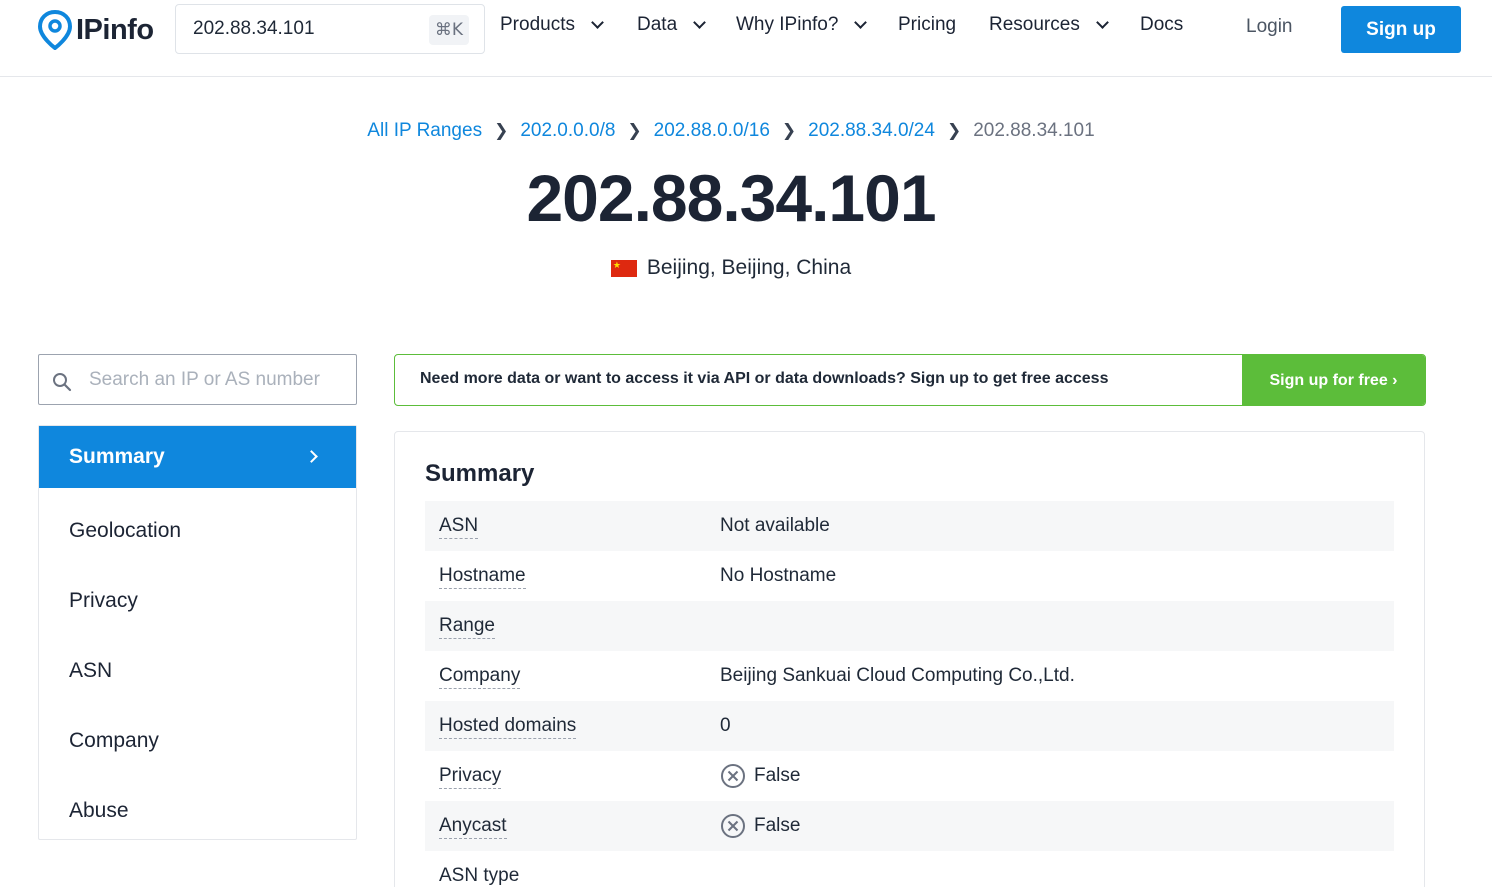  What do you see at coordinates (197, 531) in the screenshot?
I see `sidebar-item-geolocation: Geolocation` at bounding box center [197, 531].